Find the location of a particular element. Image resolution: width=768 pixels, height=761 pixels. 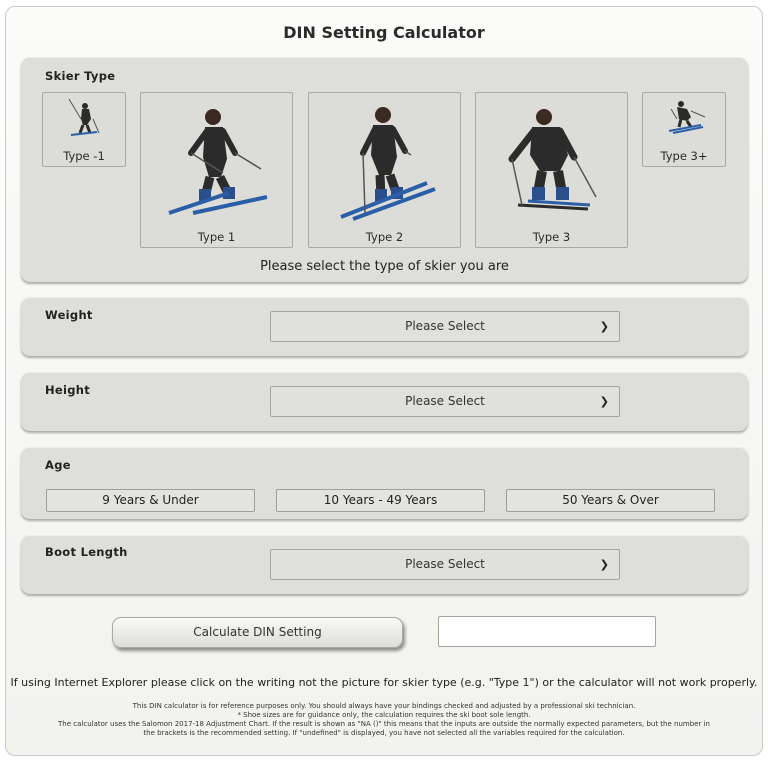

weight-select-value: Please Select is located at coordinates (445, 326).